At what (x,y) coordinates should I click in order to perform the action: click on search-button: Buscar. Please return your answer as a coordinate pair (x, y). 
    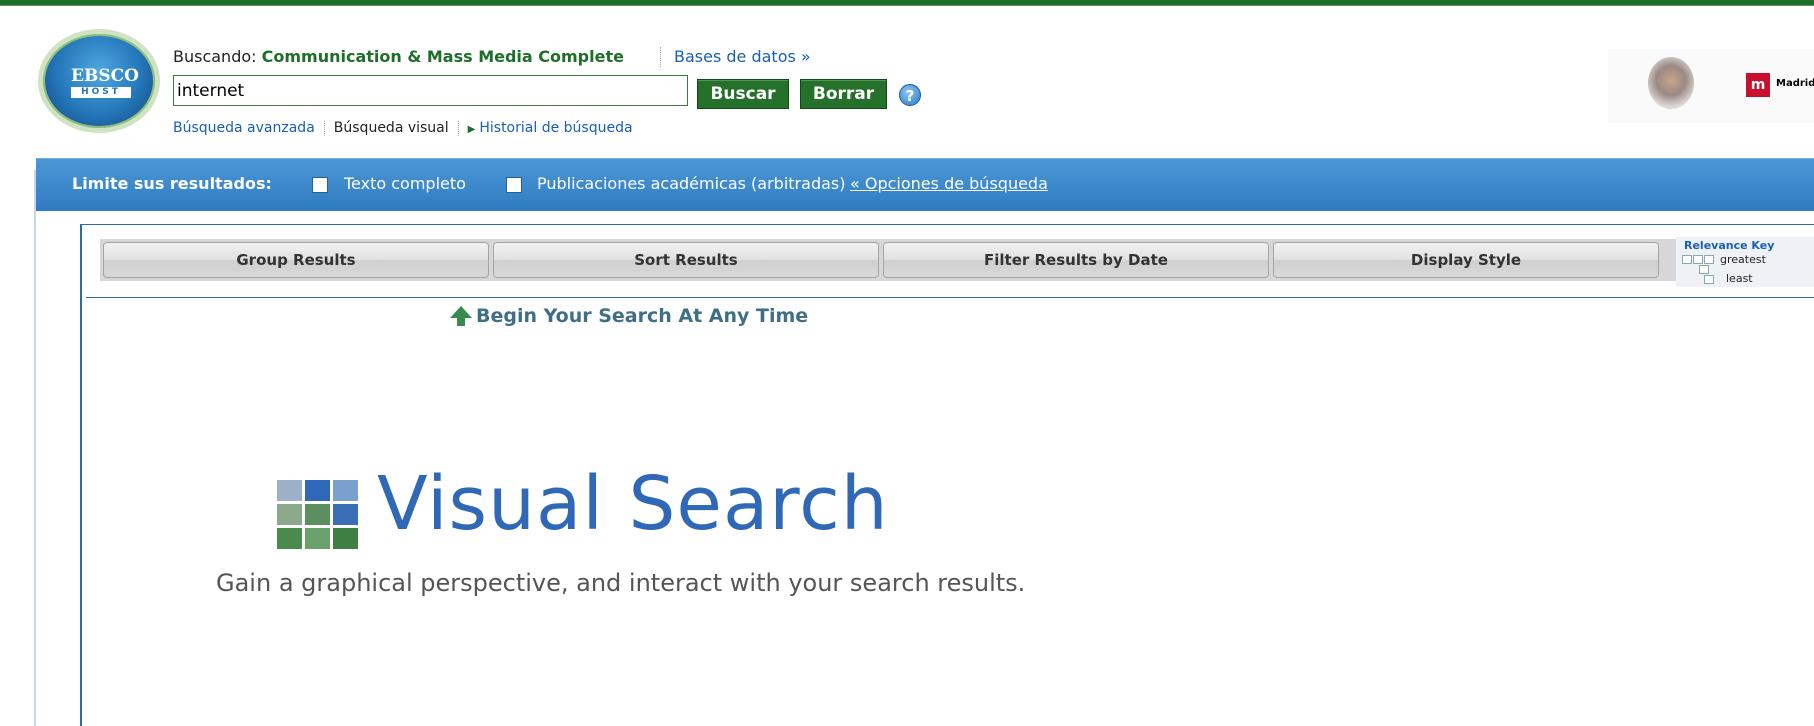
    Looking at the image, I should click on (743, 94).